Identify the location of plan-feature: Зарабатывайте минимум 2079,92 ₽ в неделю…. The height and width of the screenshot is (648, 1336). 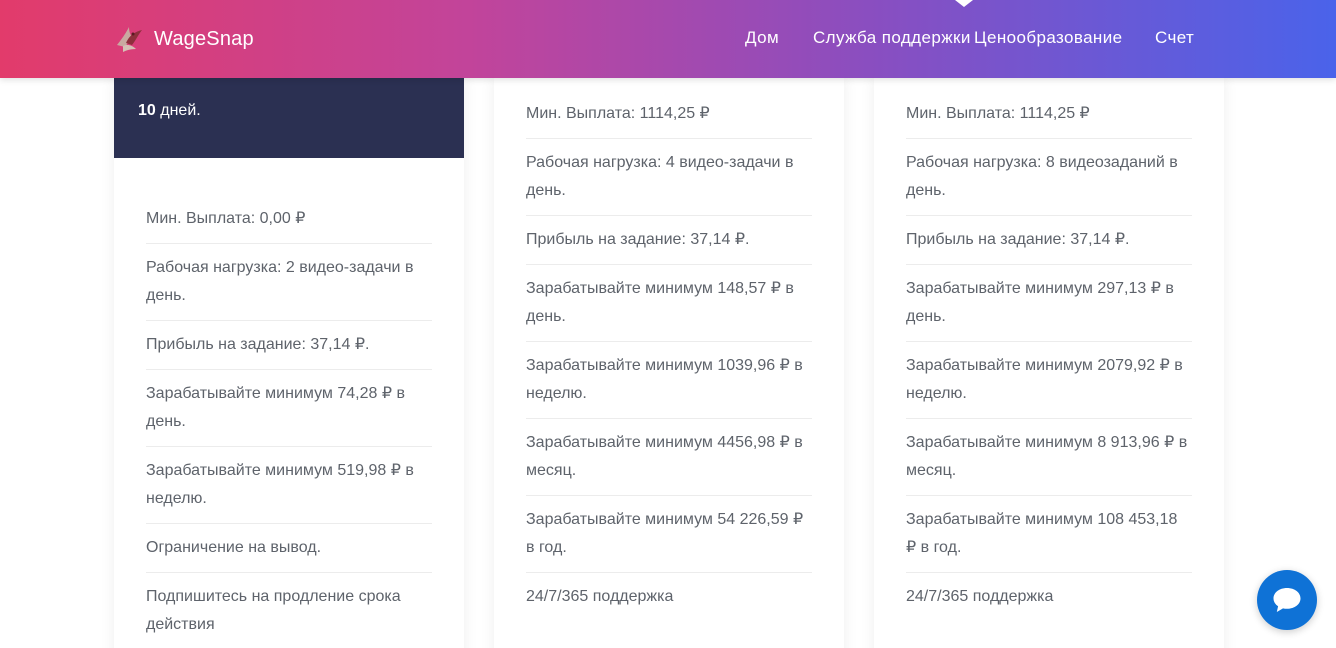
(1049, 380).